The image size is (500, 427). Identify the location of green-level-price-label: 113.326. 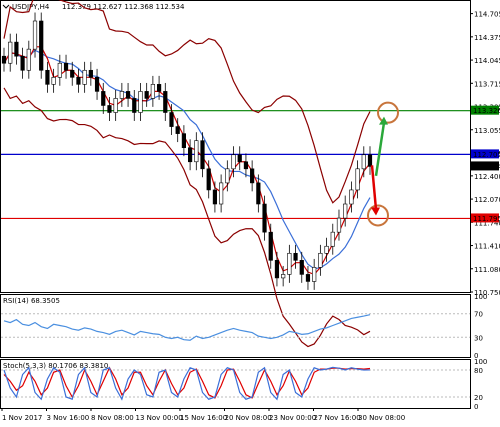
(486, 111).